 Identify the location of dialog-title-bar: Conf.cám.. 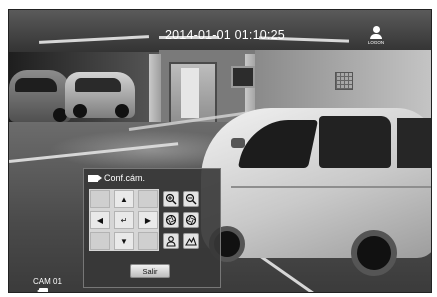
(116, 178).